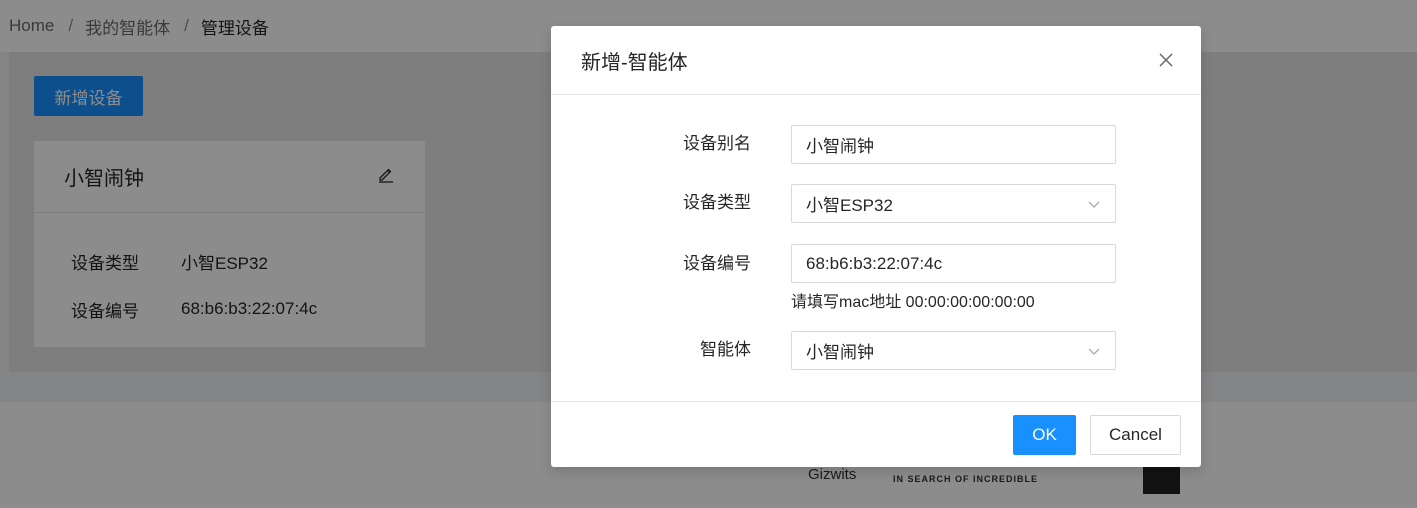 The height and width of the screenshot is (508, 1417). I want to click on agent-select-value: 小智闹钟, so click(840, 352).